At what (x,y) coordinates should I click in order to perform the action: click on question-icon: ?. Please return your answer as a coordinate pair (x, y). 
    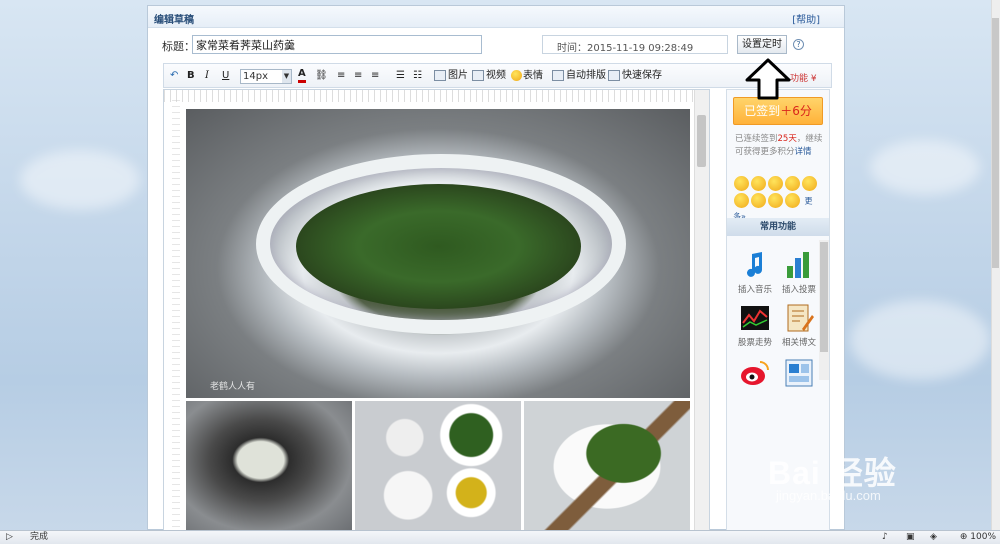
    Looking at the image, I should click on (798, 44).